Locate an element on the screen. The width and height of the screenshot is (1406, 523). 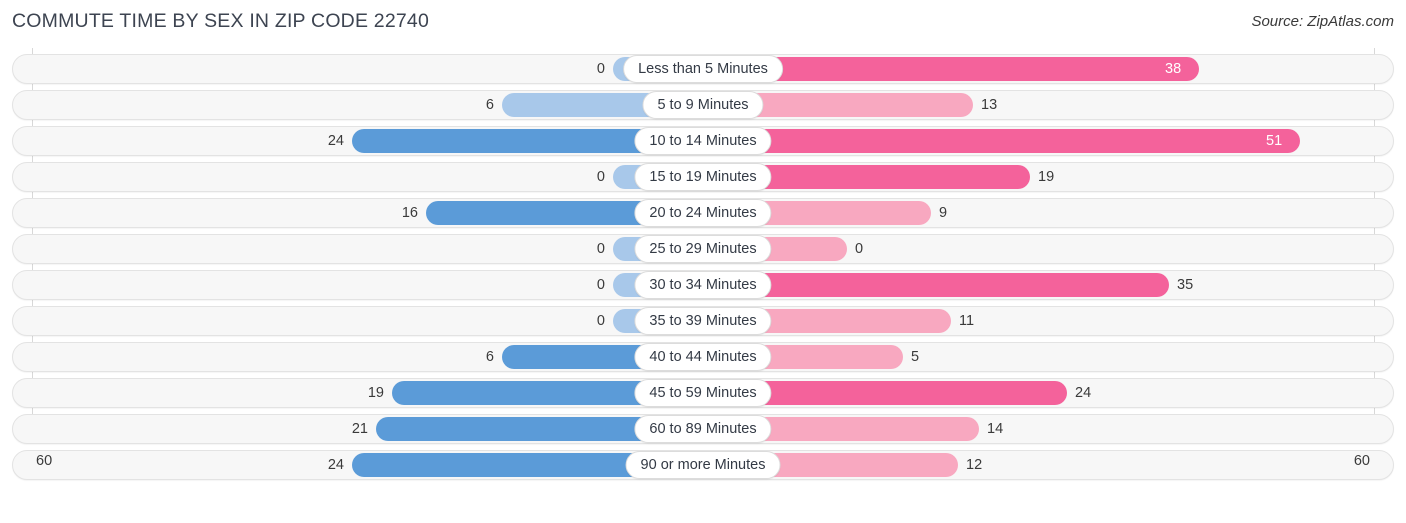
category-label: 60 to 89 Minutes is located at coordinates (703, 429).